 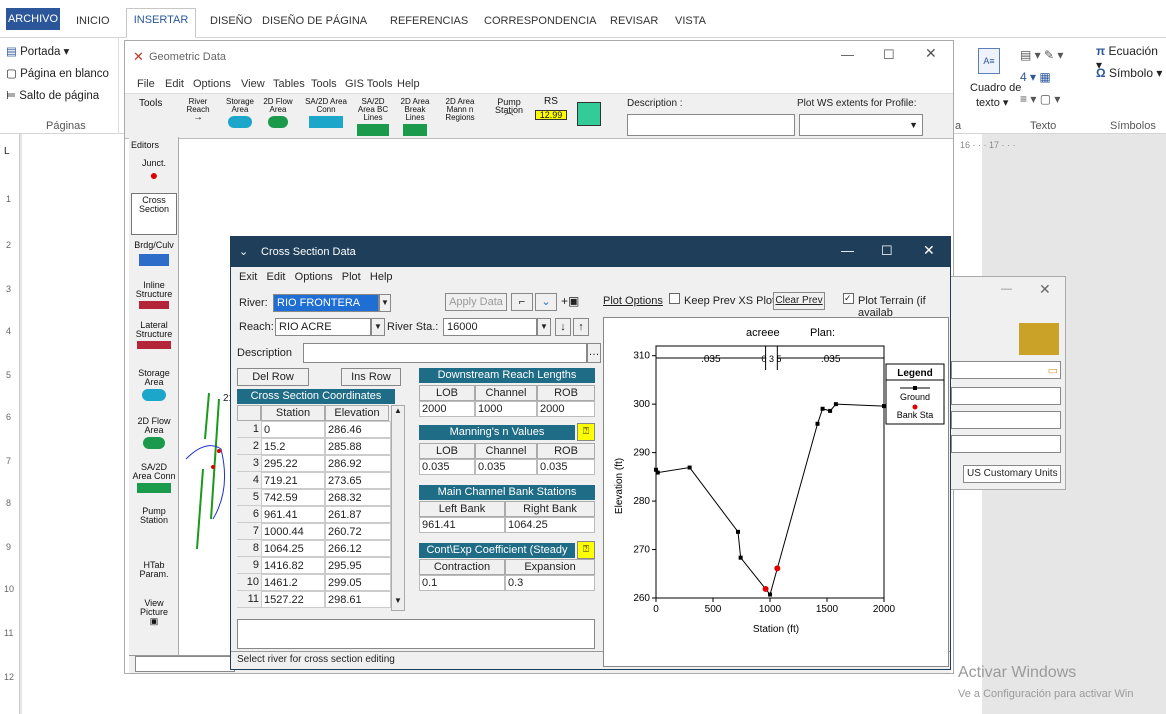 What do you see at coordinates (369, 84) in the screenshot?
I see `menu-gis-tools: GIS Tools` at bounding box center [369, 84].